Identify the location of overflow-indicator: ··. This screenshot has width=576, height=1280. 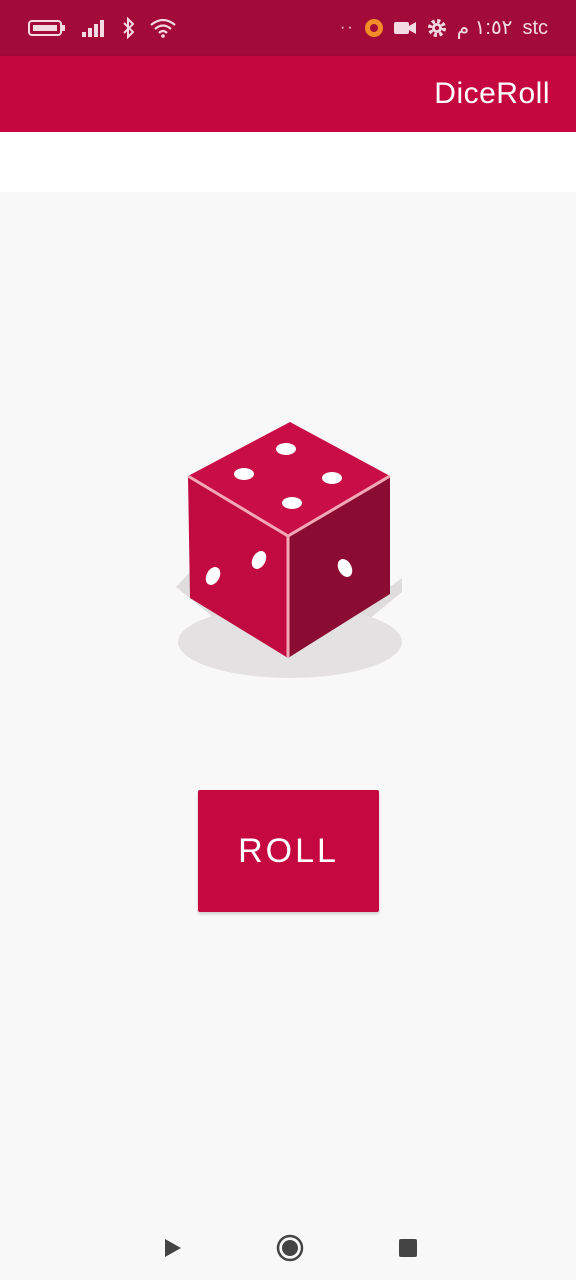
(347, 27).